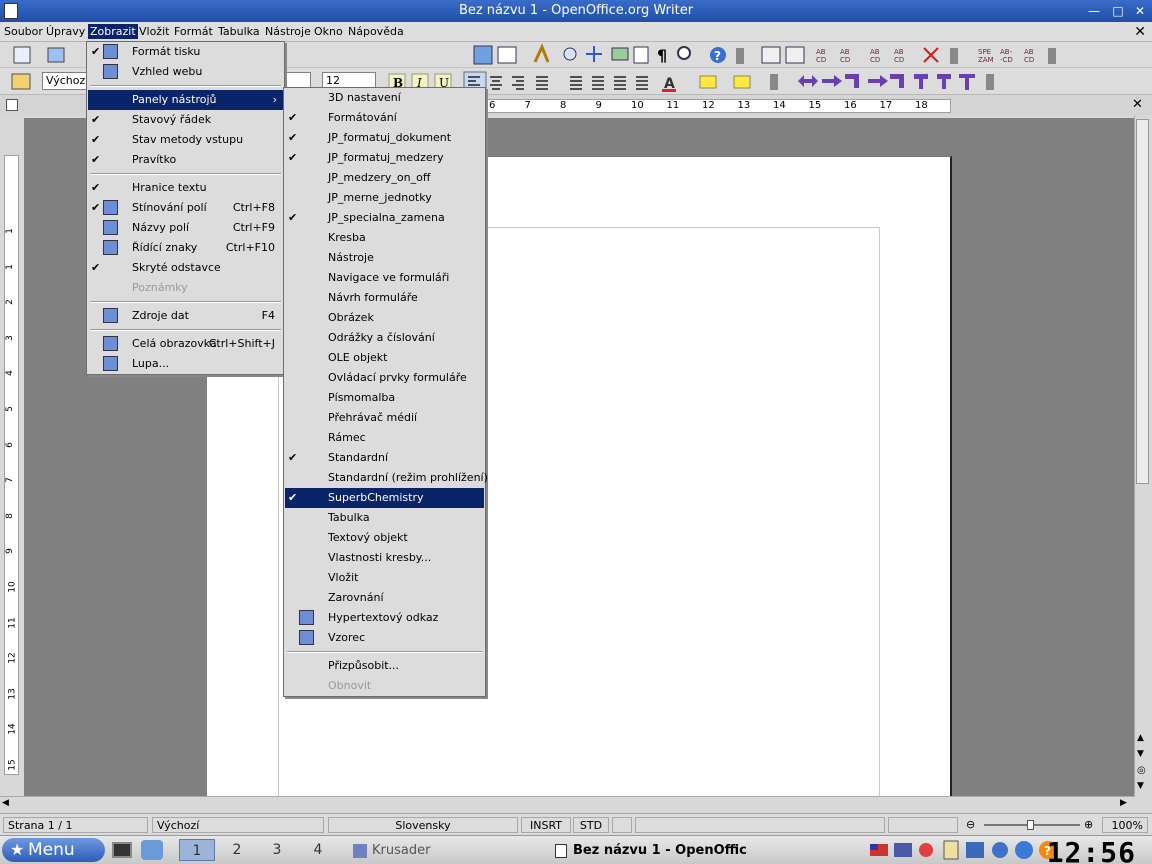  What do you see at coordinates (423, 825) in the screenshot?
I see `language-indicator: Slovensky` at bounding box center [423, 825].